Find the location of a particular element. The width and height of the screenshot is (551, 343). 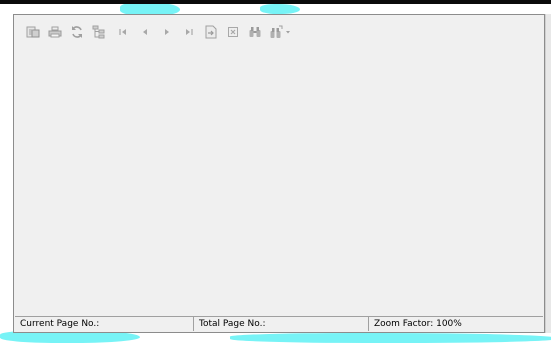

refresh-button is located at coordinates (77, 32).